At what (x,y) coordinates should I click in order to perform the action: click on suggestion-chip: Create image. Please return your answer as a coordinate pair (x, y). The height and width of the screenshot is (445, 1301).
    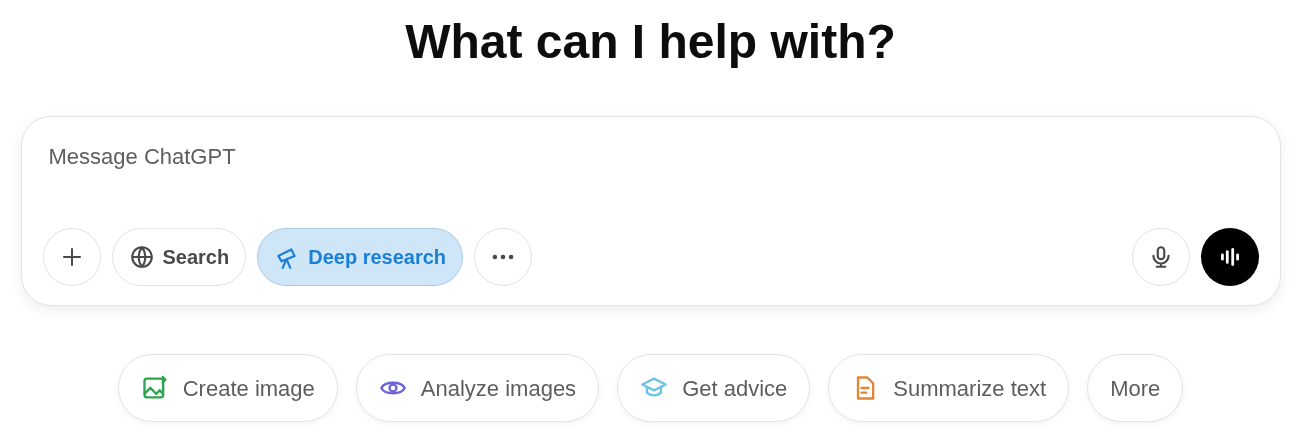
    Looking at the image, I should click on (227, 388).